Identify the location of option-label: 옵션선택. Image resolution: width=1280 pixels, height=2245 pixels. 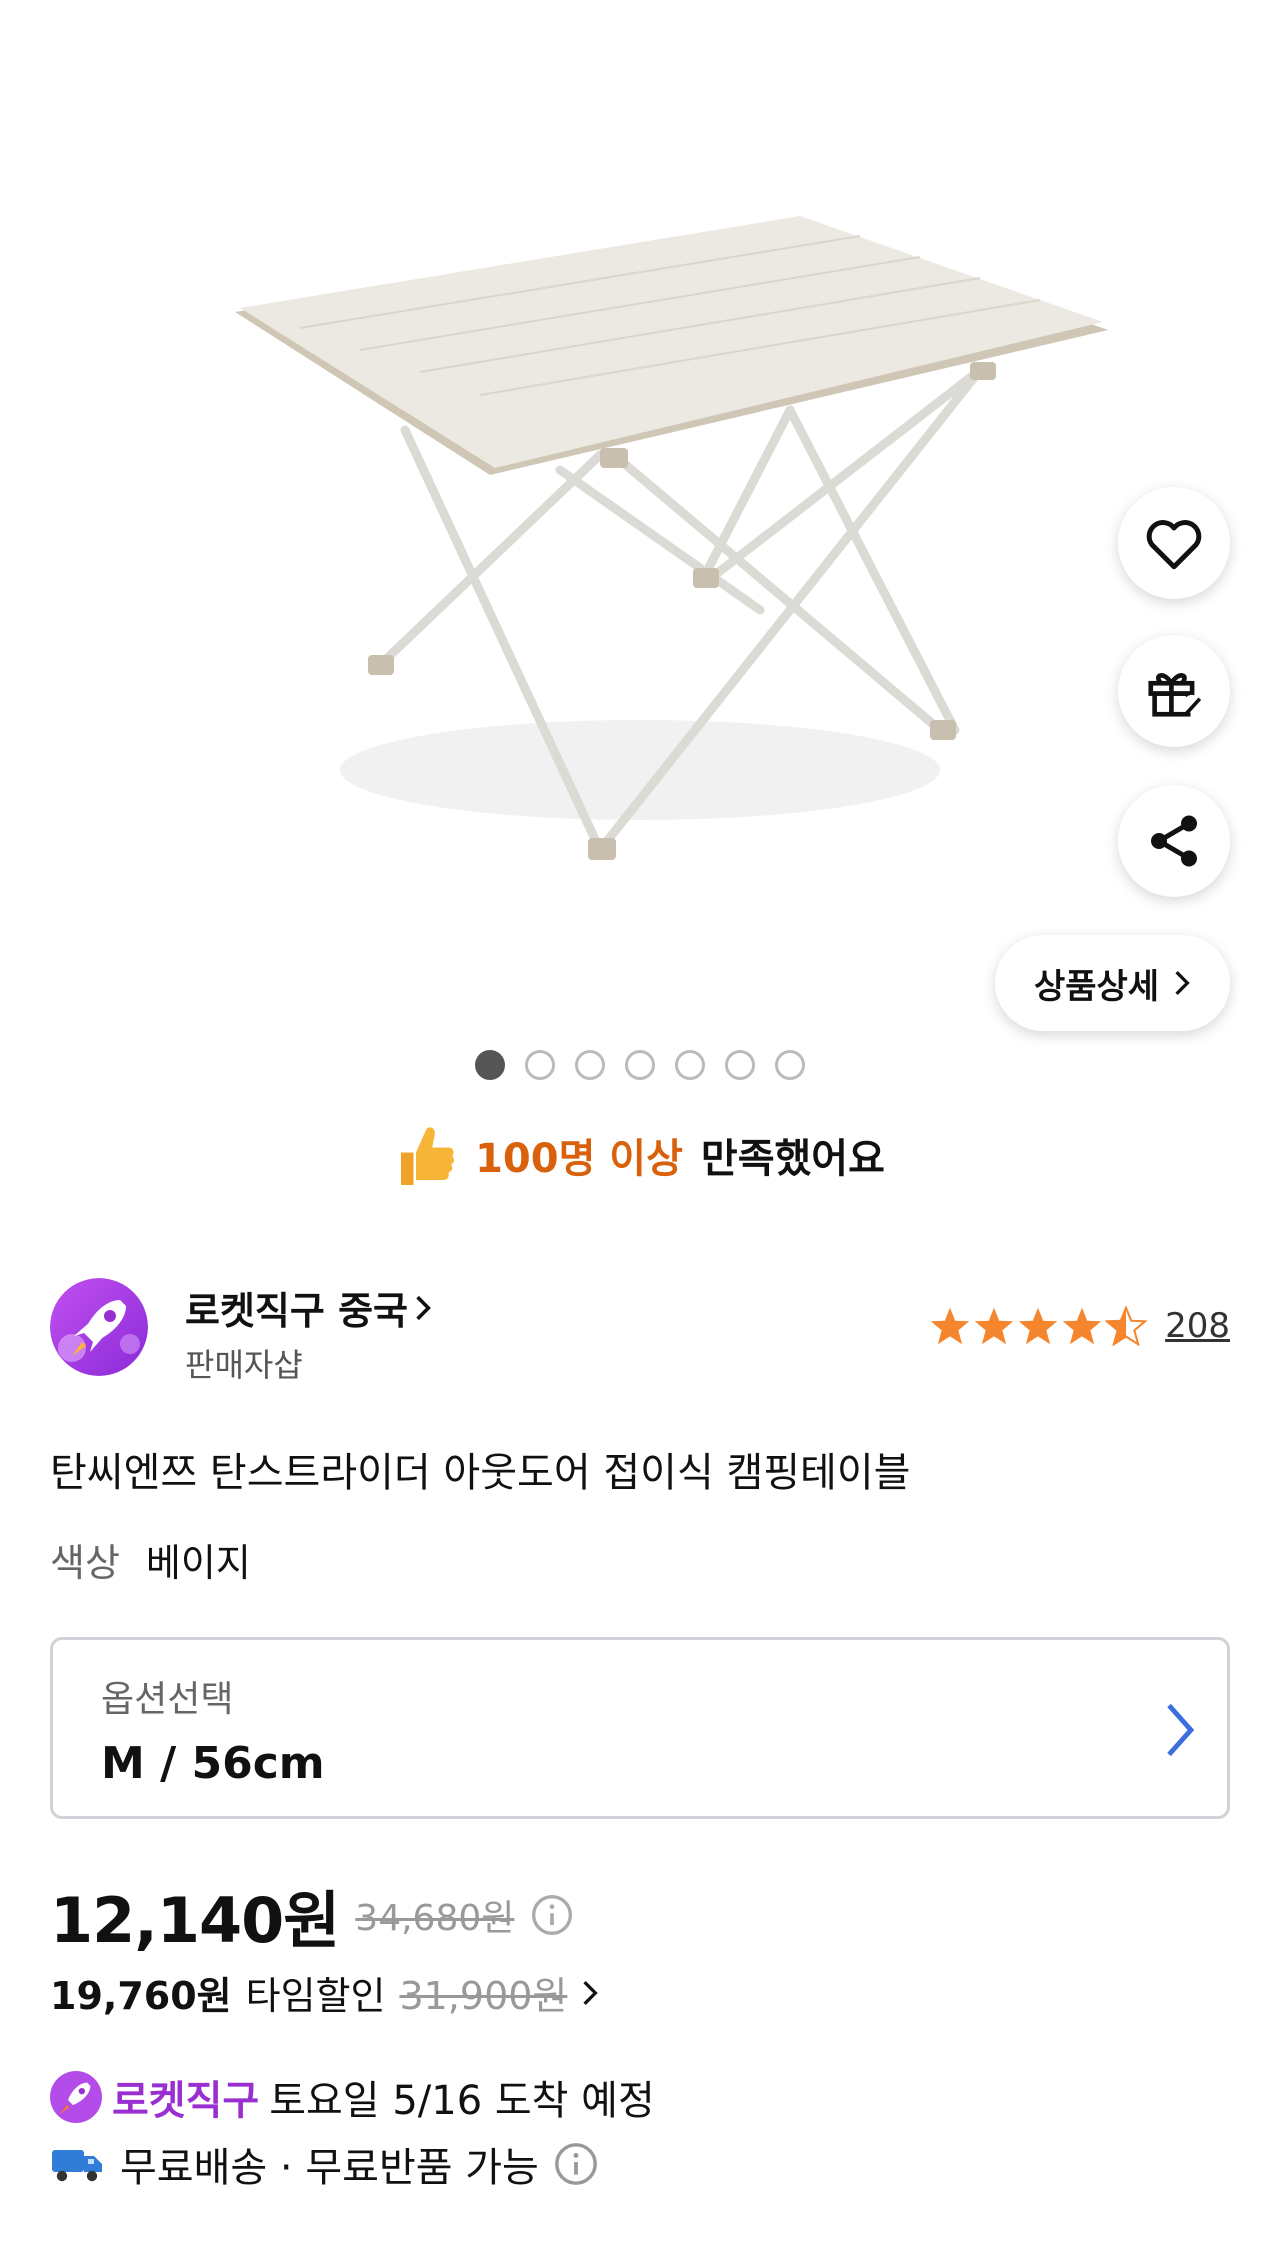
(167, 1699).